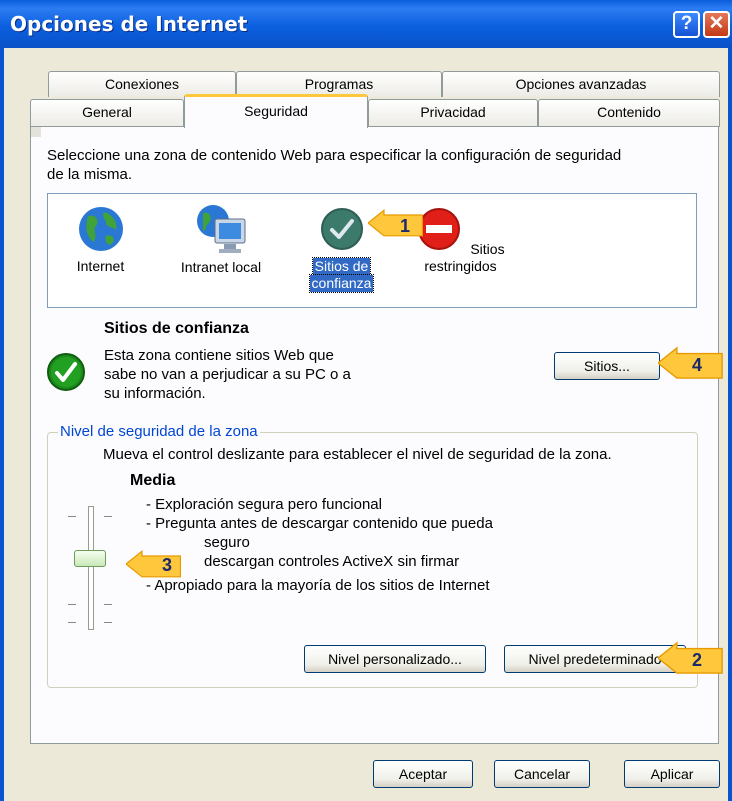  Describe the element at coordinates (227, 374) in the screenshot. I see `zone-desc-line-2: sabe no van a perjudicar a su PC o a` at that location.